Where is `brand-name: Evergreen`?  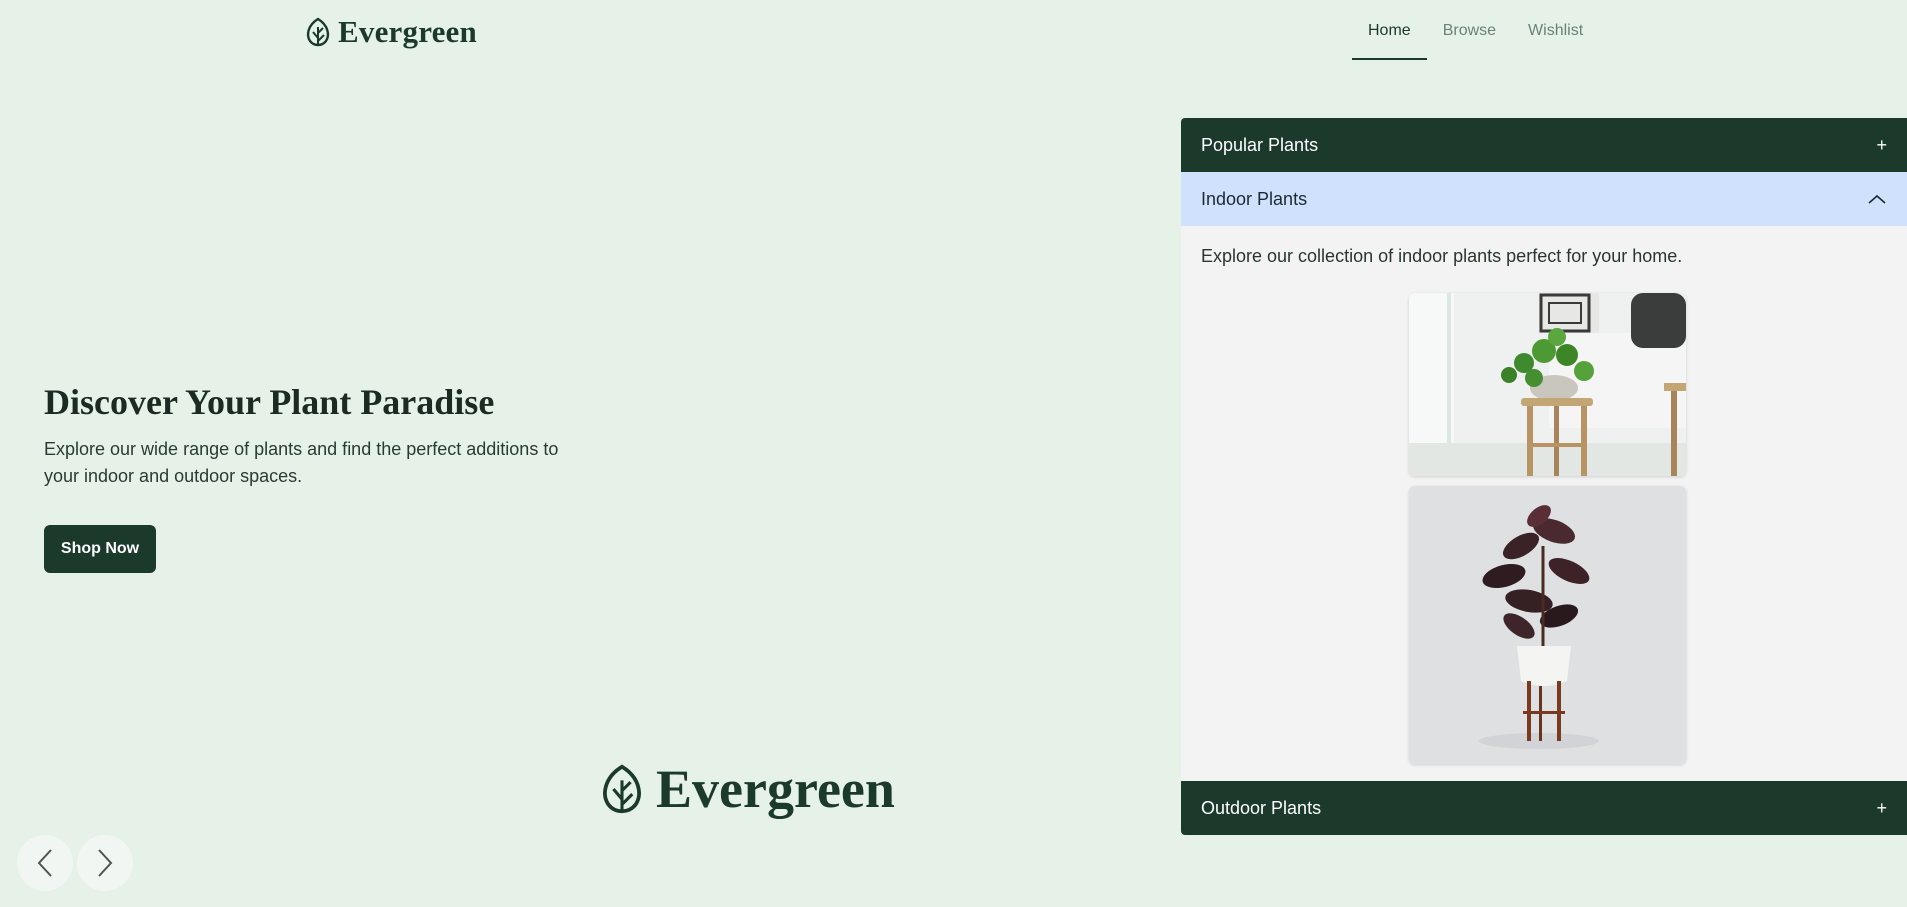 brand-name: Evergreen is located at coordinates (407, 31).